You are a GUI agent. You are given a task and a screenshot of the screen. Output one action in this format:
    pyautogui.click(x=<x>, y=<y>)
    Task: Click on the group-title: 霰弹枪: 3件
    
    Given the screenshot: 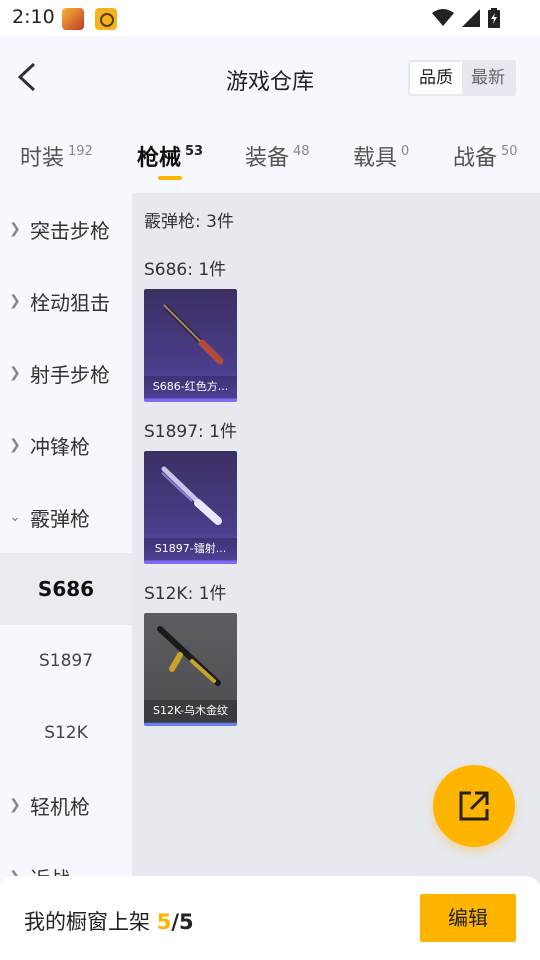 What is the action you would take?
    pyautogui.click(x=189, y=222)
    